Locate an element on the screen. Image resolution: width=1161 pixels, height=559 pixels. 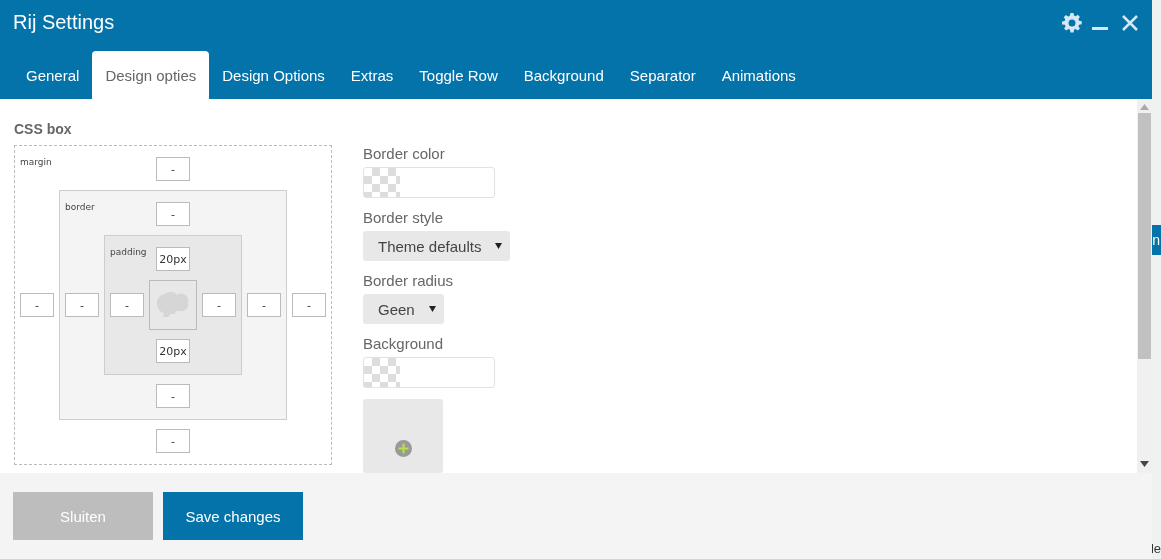
scroll-thumb is located at coordinates (1144, 236).